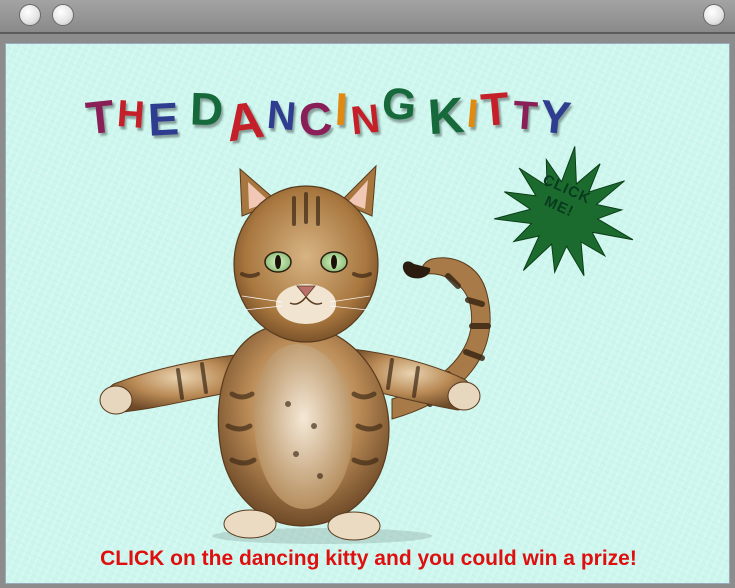  I want to click on minimize-button, so click(63, 15).